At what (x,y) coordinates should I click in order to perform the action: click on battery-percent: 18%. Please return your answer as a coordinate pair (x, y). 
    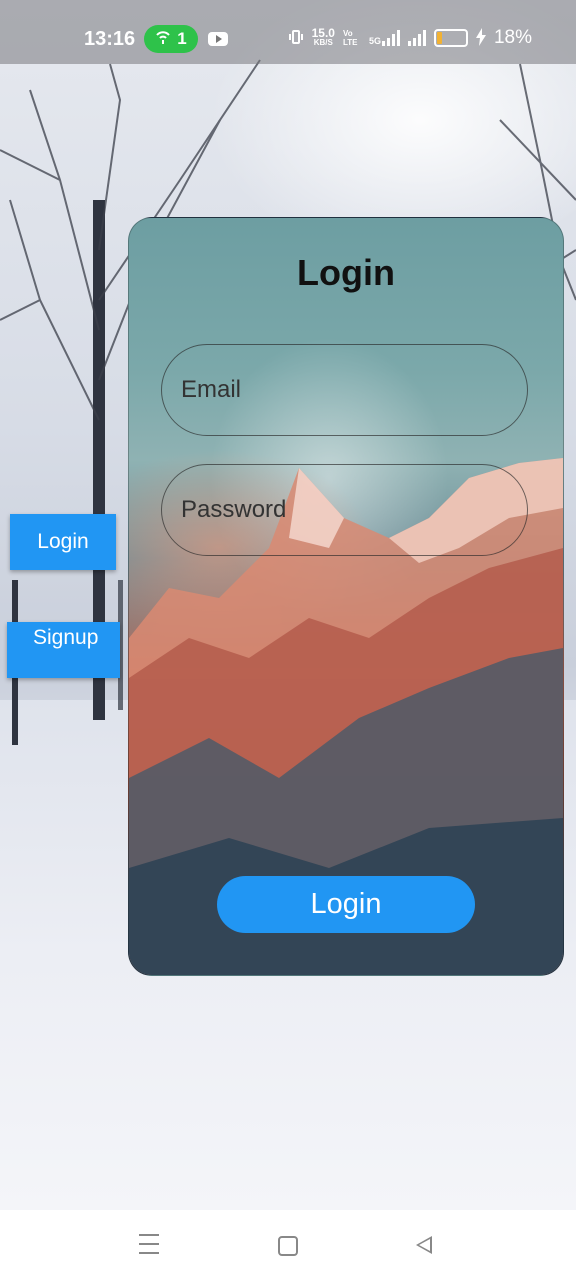
    Looking at the image, I should click on (512, 37).